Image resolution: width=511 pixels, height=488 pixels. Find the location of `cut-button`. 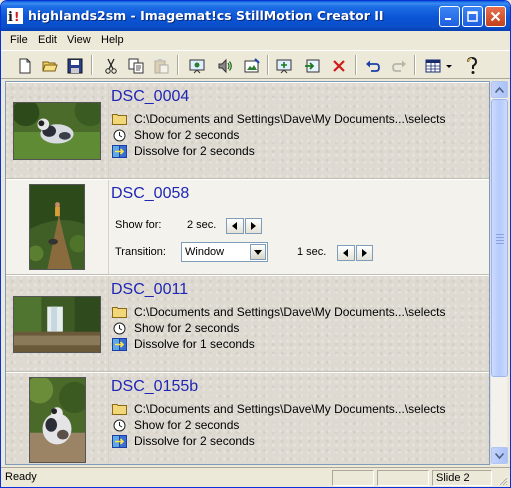

cut-button is located at coordinates (111, 65).